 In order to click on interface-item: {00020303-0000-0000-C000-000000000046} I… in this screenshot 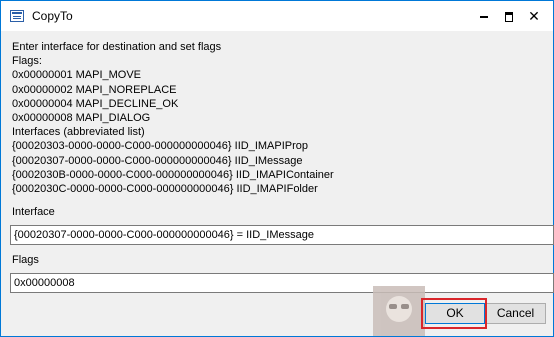, I will do `click(160, 146)`.